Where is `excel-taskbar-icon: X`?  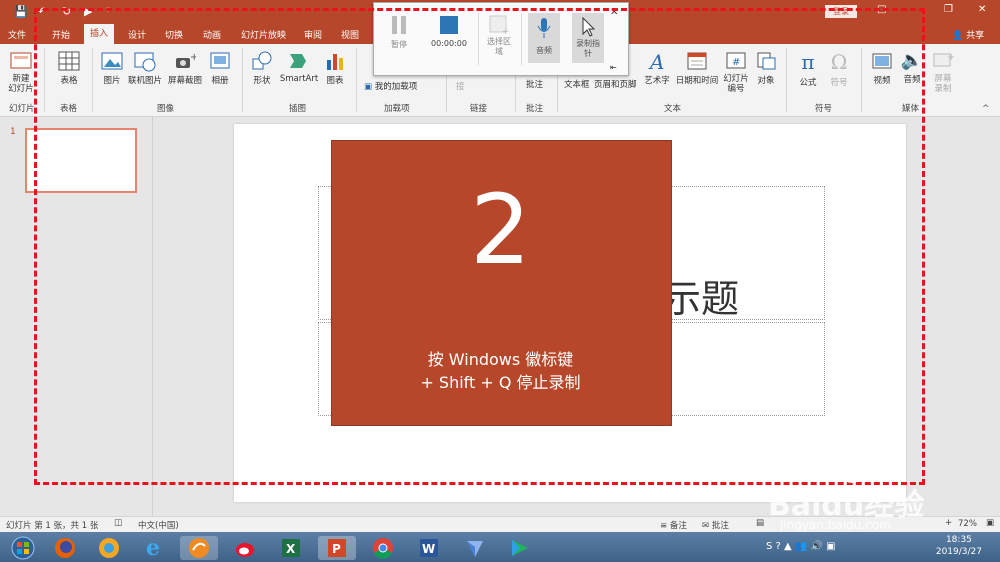
excel-taskbar-icon: X is located at coordinates (291, 548).